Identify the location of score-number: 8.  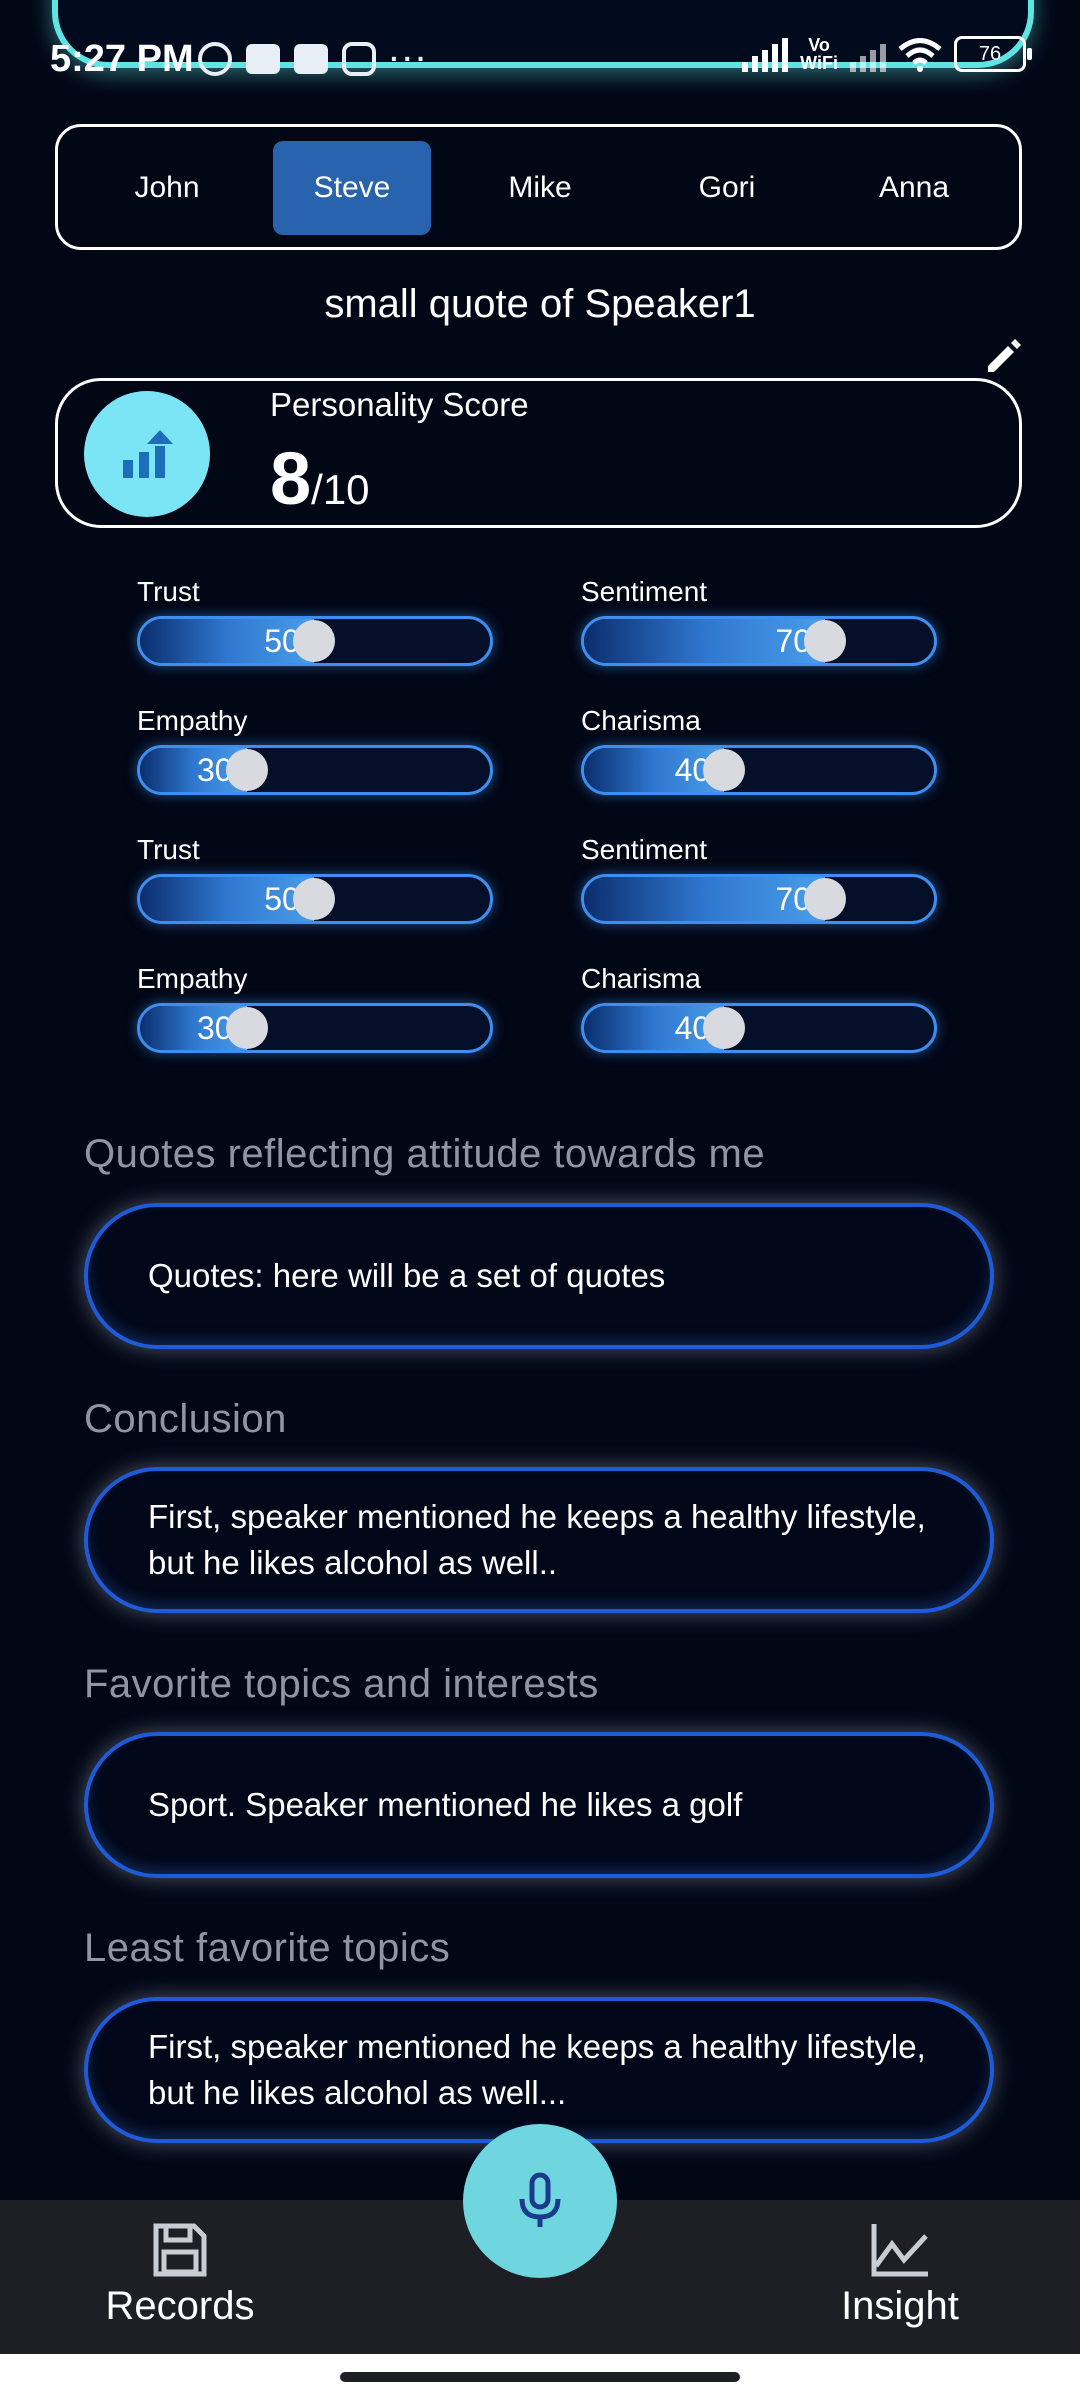
(291, 478).